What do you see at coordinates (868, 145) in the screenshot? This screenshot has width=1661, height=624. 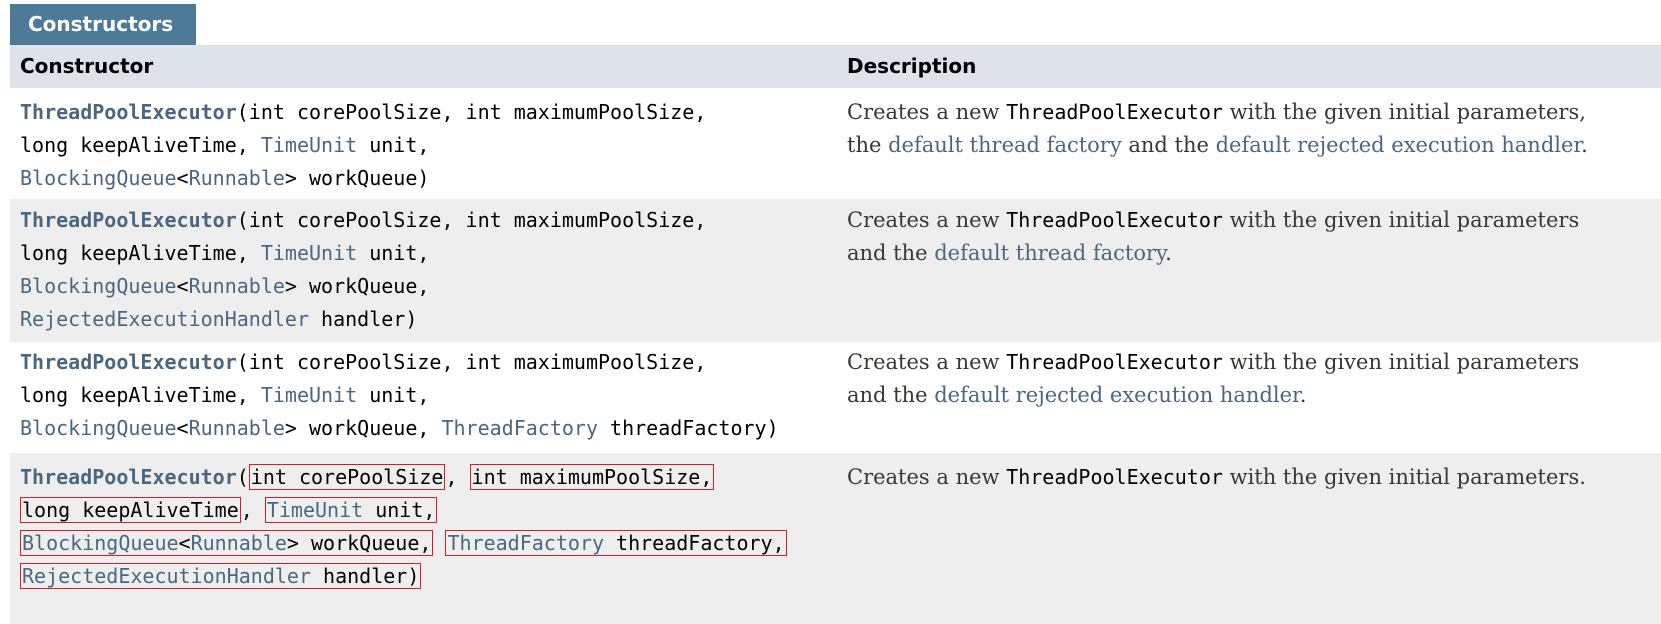 I see `desc-text: the` at bounding box center [868, 145].